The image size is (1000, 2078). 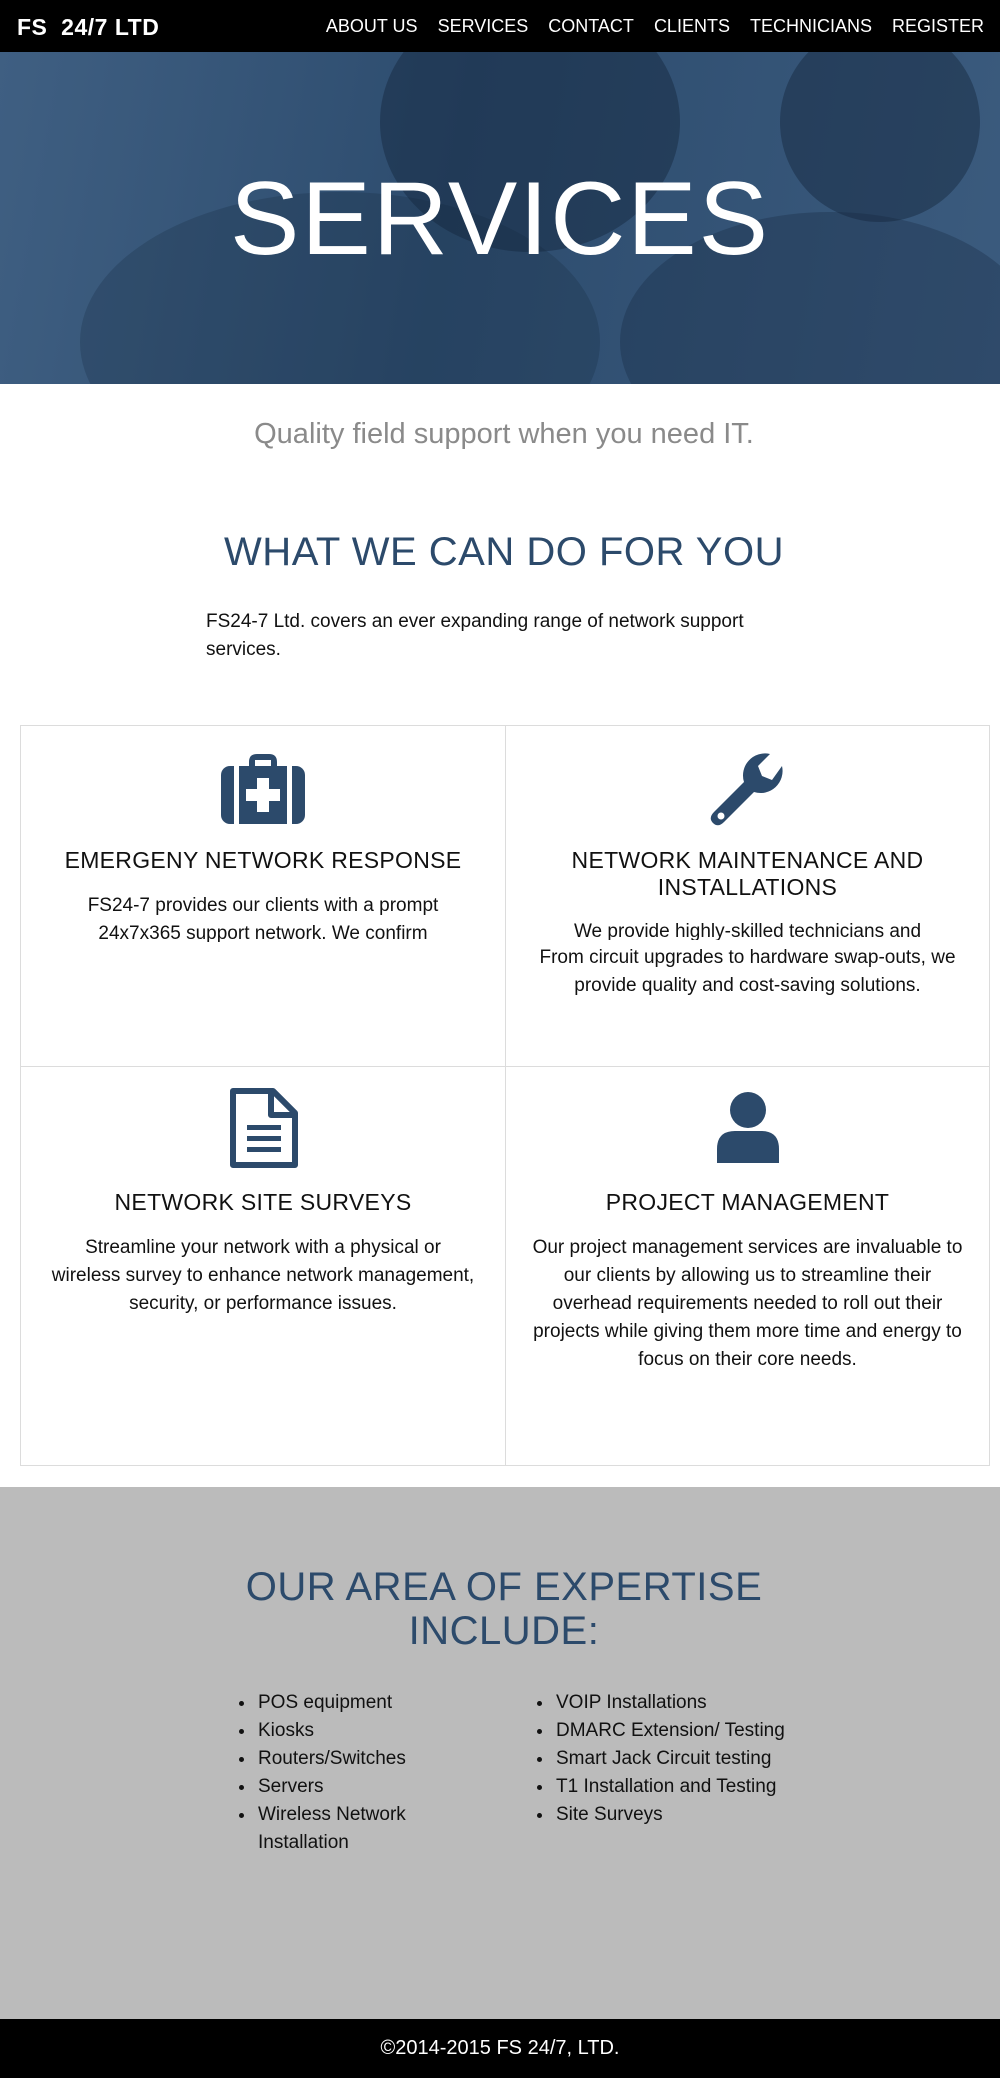 What do you see at coordinates (483, 26) in the screenshot?
I see `nav-link-services: SERVICES` at bounding box center [483, 26].